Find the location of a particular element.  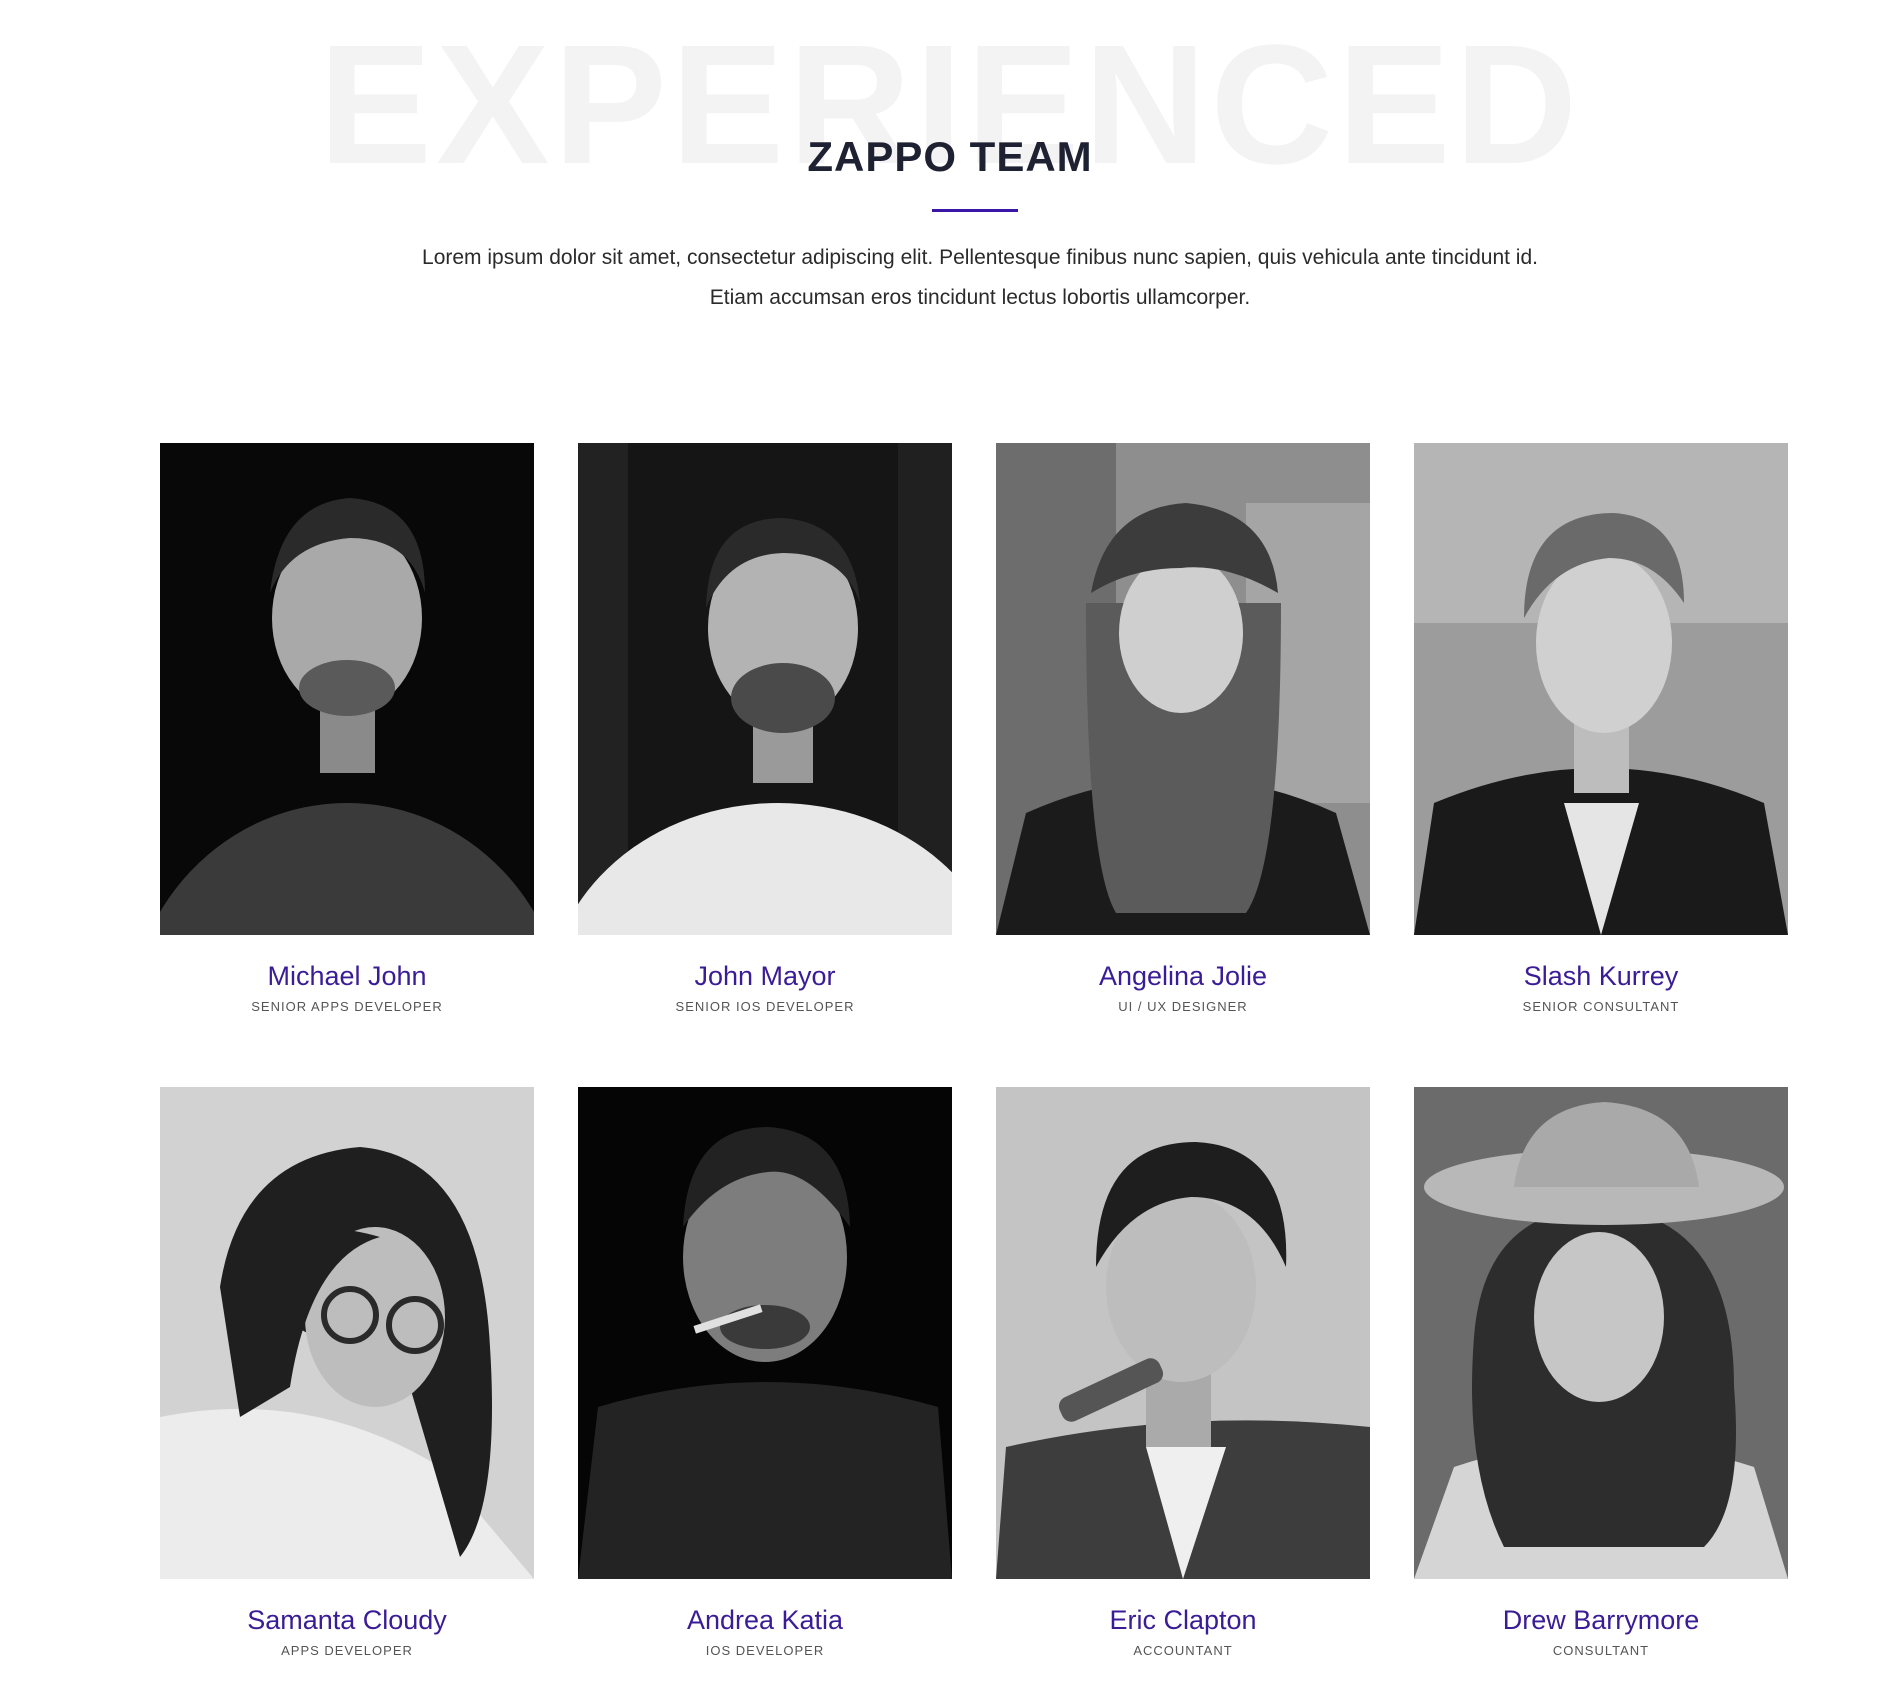

member-role: APPS DEVELOPER is located at coordinates (347, 1651).